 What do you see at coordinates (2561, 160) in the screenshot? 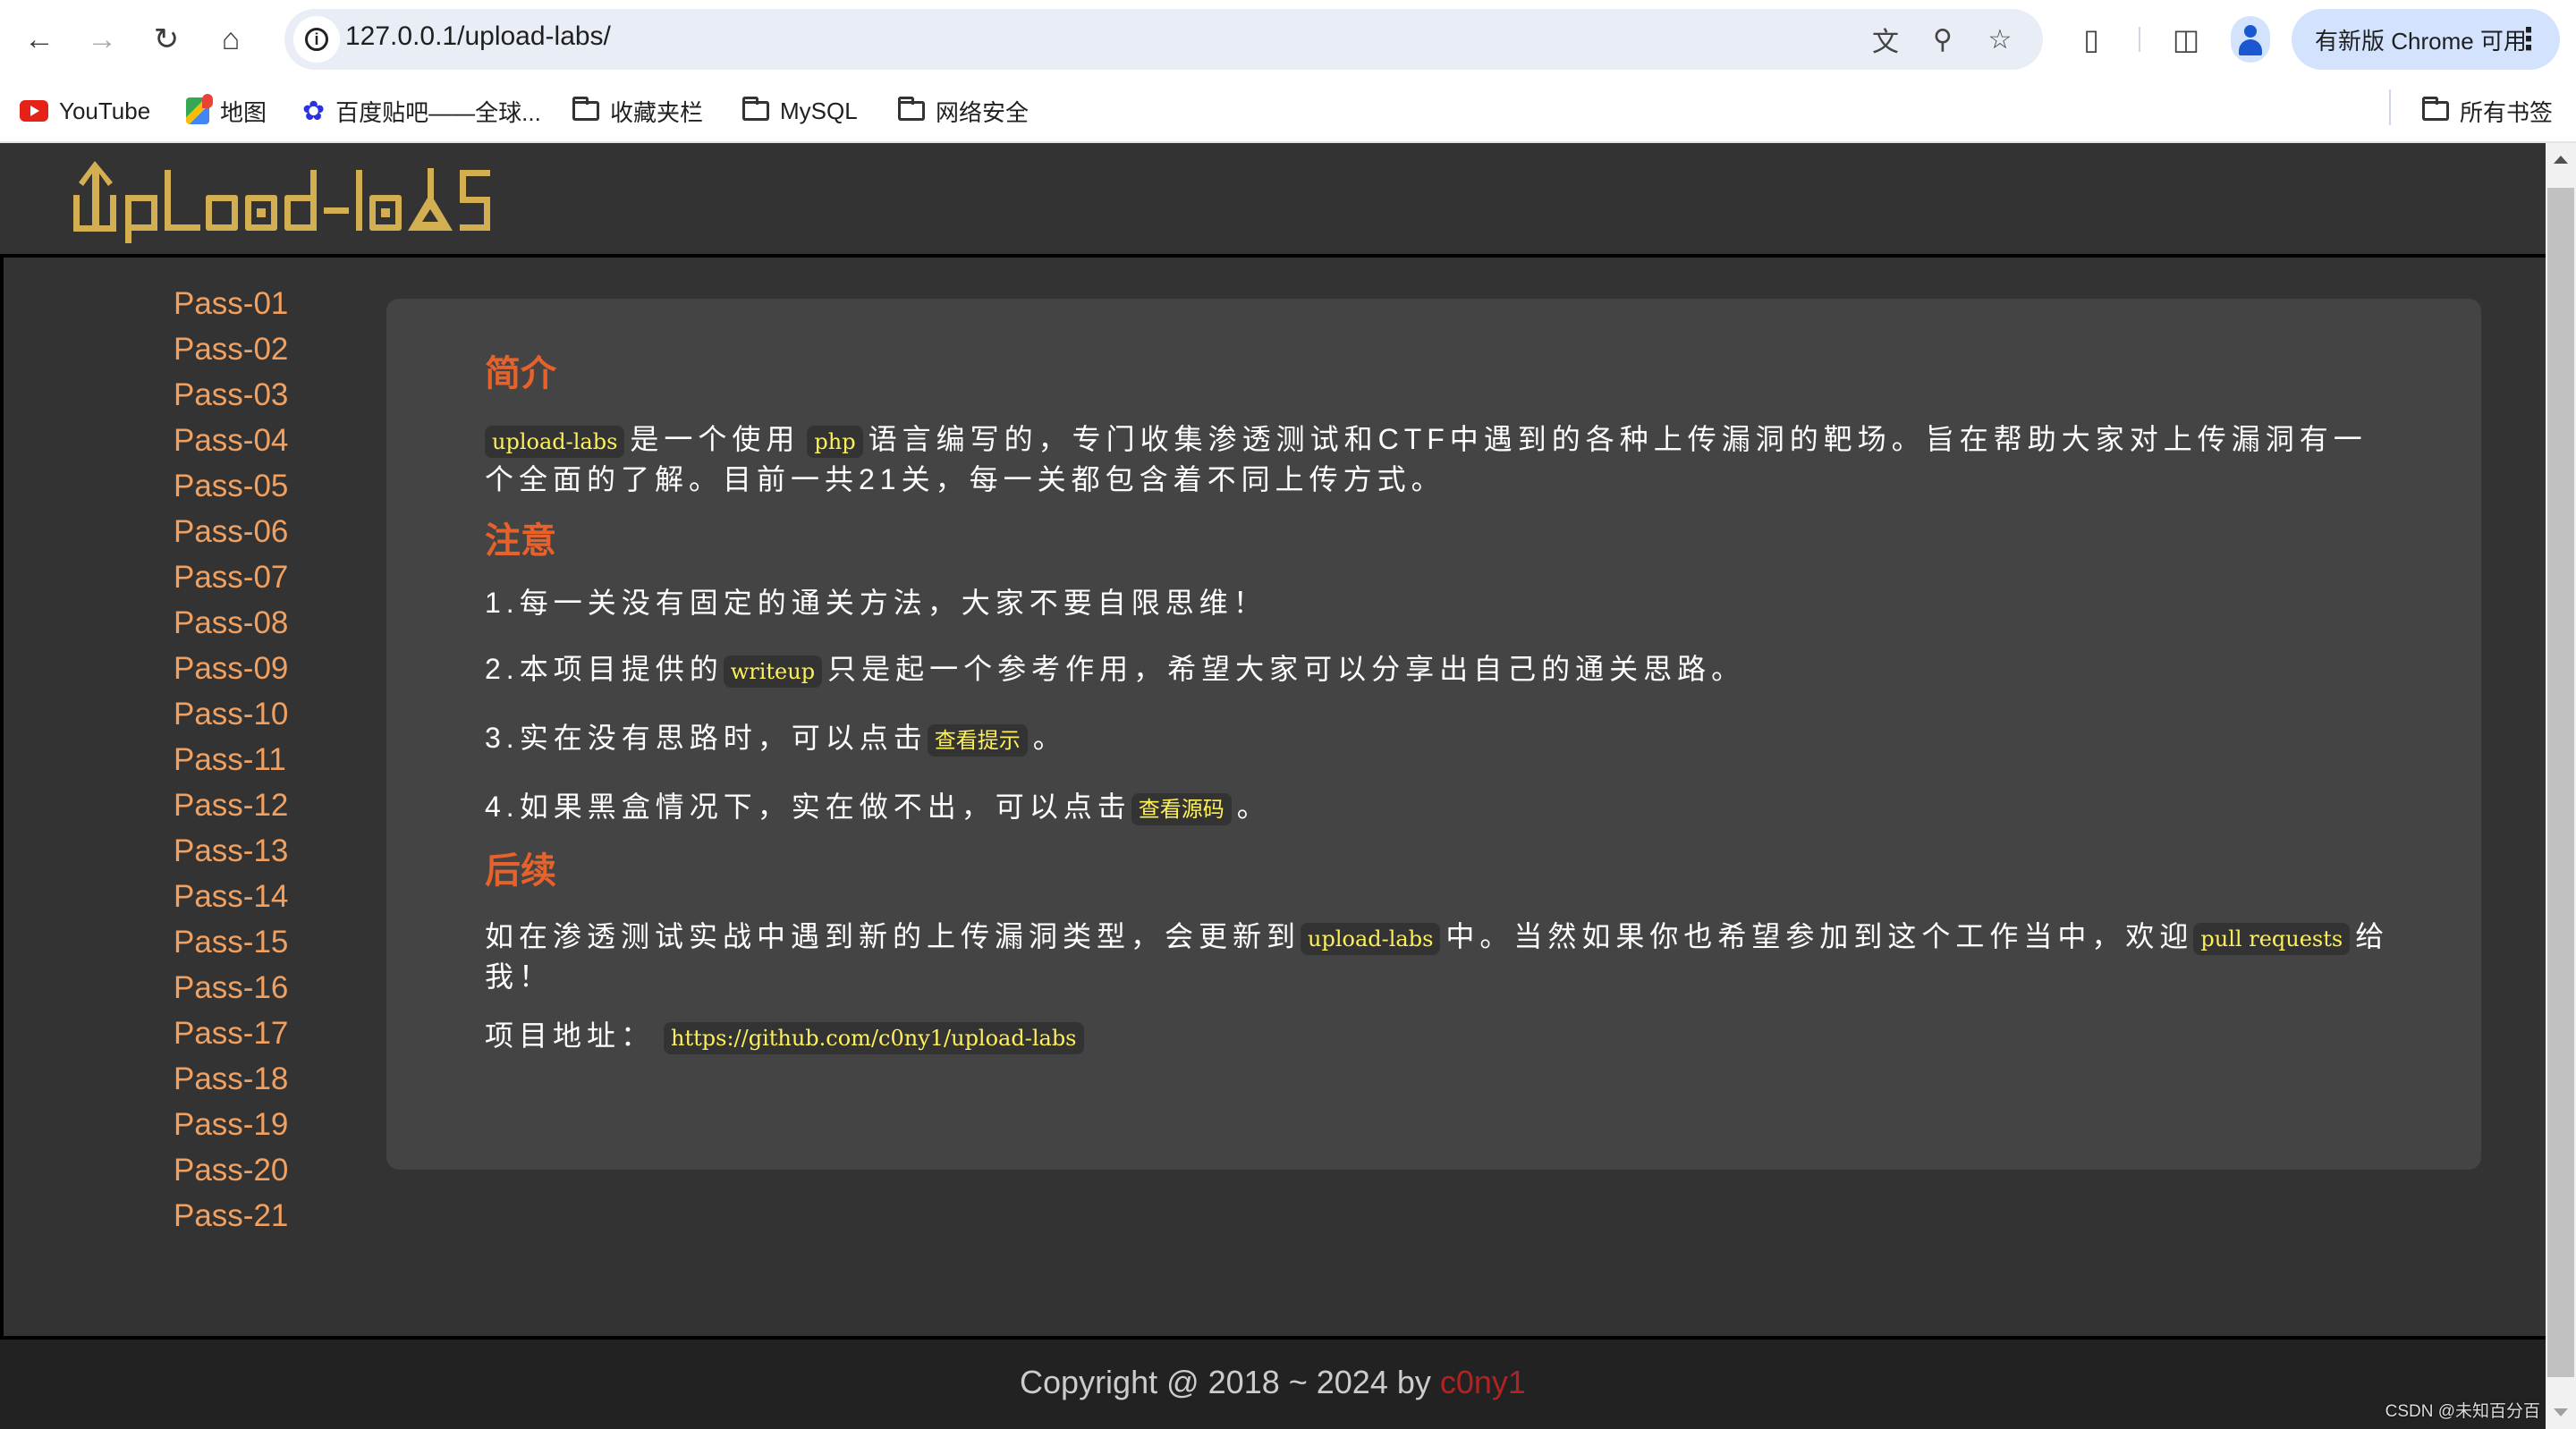
I see `scroll-up-arrow-icon` at bounding box center [2561, 160].